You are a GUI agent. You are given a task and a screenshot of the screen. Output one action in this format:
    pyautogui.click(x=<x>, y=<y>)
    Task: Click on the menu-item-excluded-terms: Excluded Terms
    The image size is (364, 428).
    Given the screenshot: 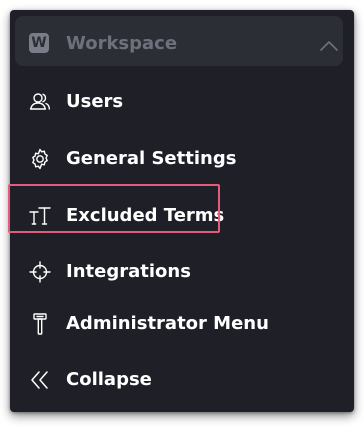 What is the action you would take?
    pyautogui.click(x=179, y=216)
    